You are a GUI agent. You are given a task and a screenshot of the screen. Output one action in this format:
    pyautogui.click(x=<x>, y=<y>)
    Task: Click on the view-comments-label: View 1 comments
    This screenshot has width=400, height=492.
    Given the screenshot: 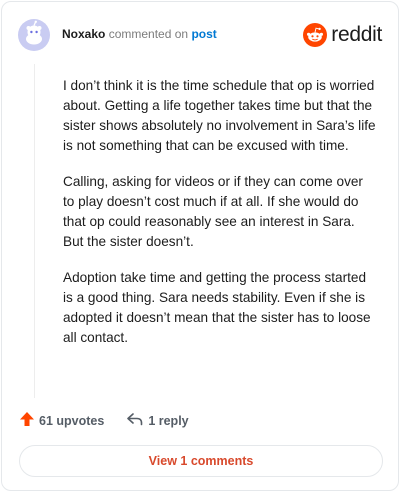 What is the action you would take?
    pyautogui.click(x=201, y=461)
    